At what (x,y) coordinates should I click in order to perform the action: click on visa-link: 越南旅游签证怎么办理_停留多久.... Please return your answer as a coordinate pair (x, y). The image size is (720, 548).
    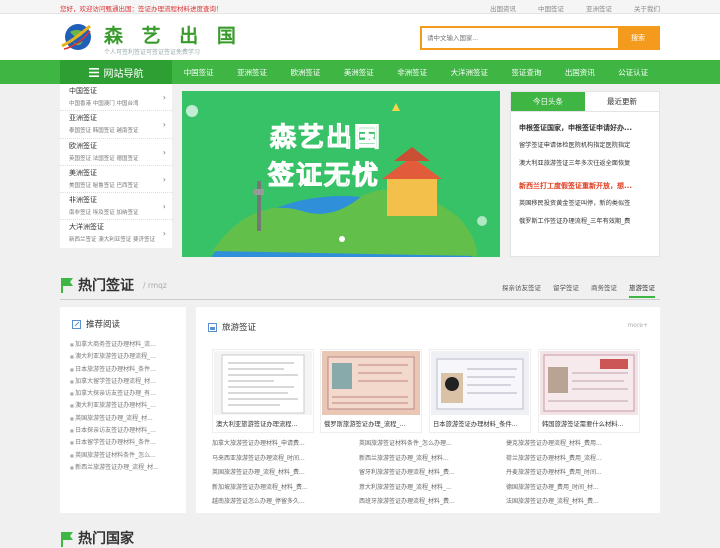
    Looking at the image, I should click on (280, 502).